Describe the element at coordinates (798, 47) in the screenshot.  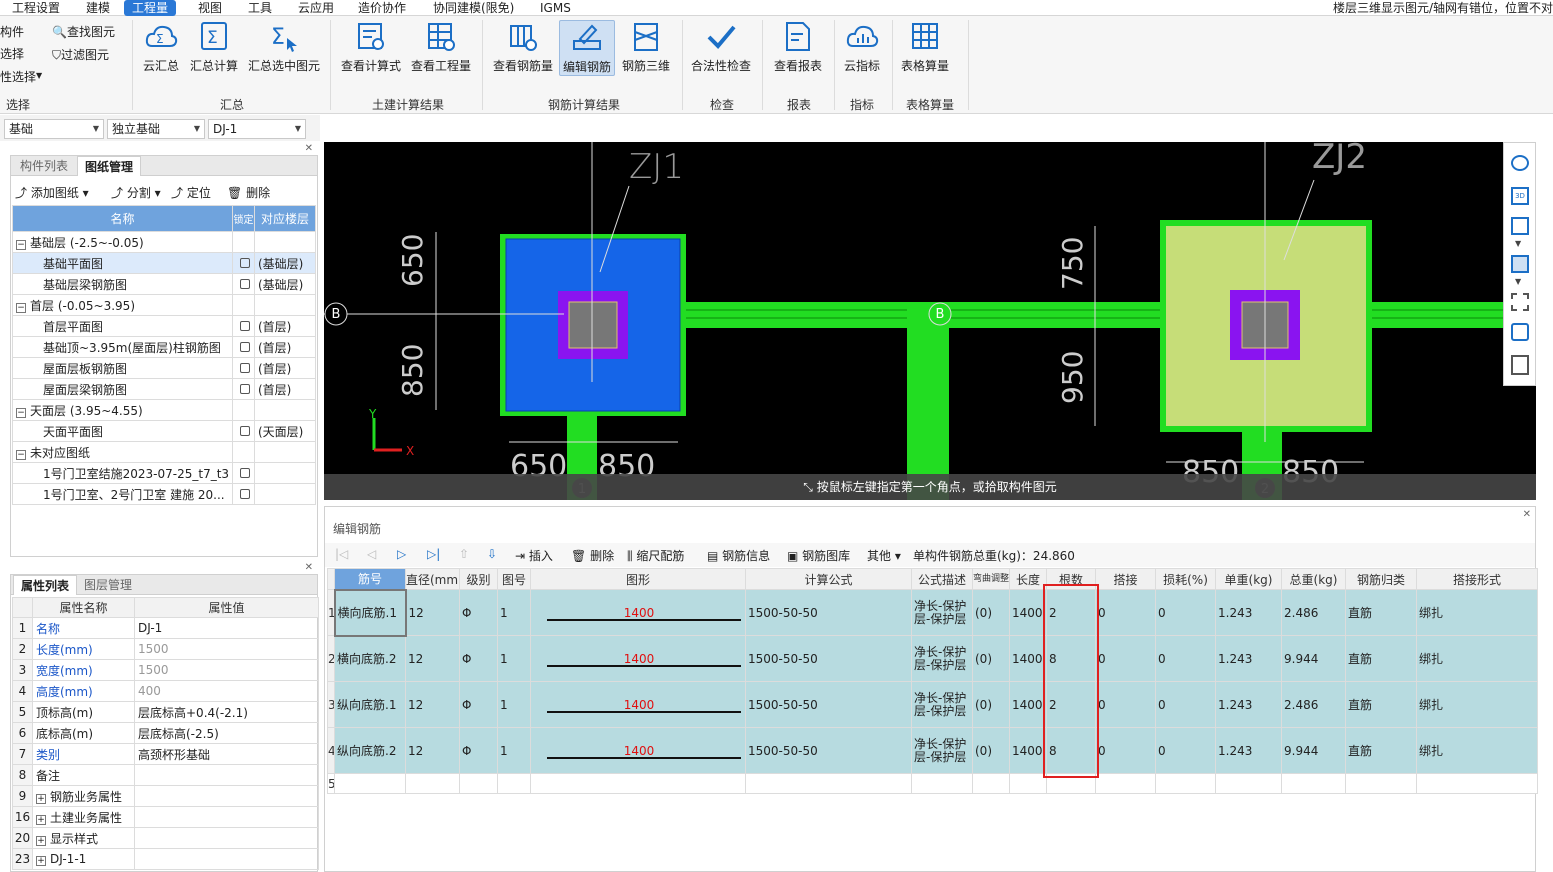
I see `view-report-button: 查看报表` at that location.